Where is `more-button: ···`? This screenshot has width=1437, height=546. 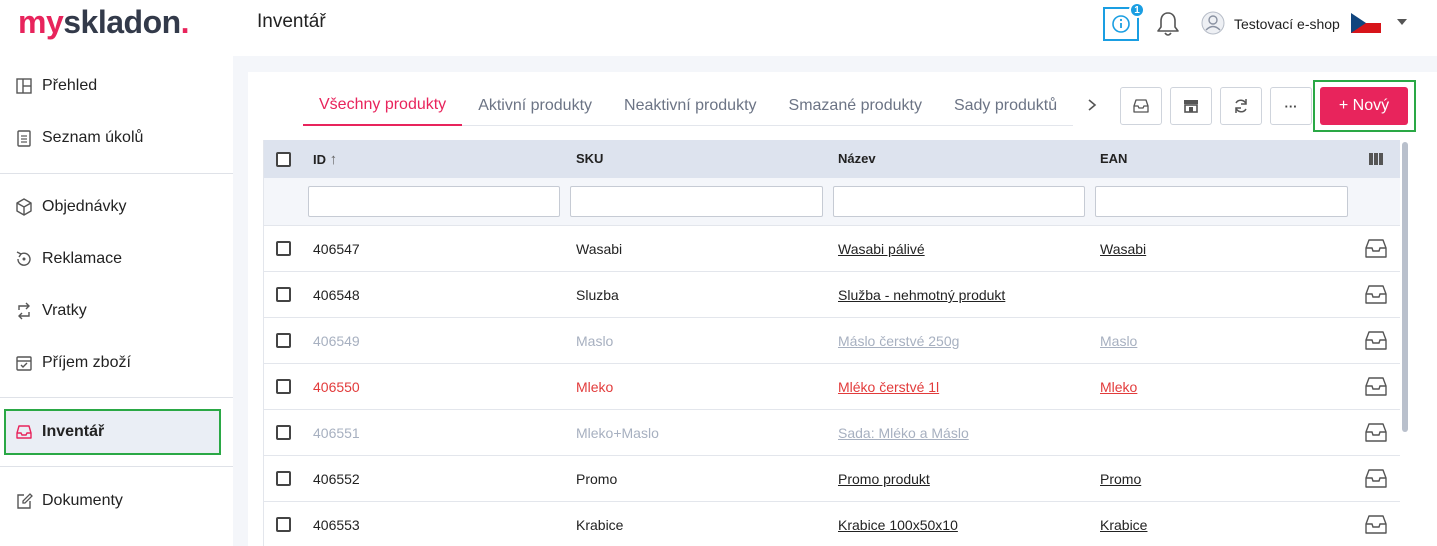
more-button: ··· is located at coordinates (1291, 106).